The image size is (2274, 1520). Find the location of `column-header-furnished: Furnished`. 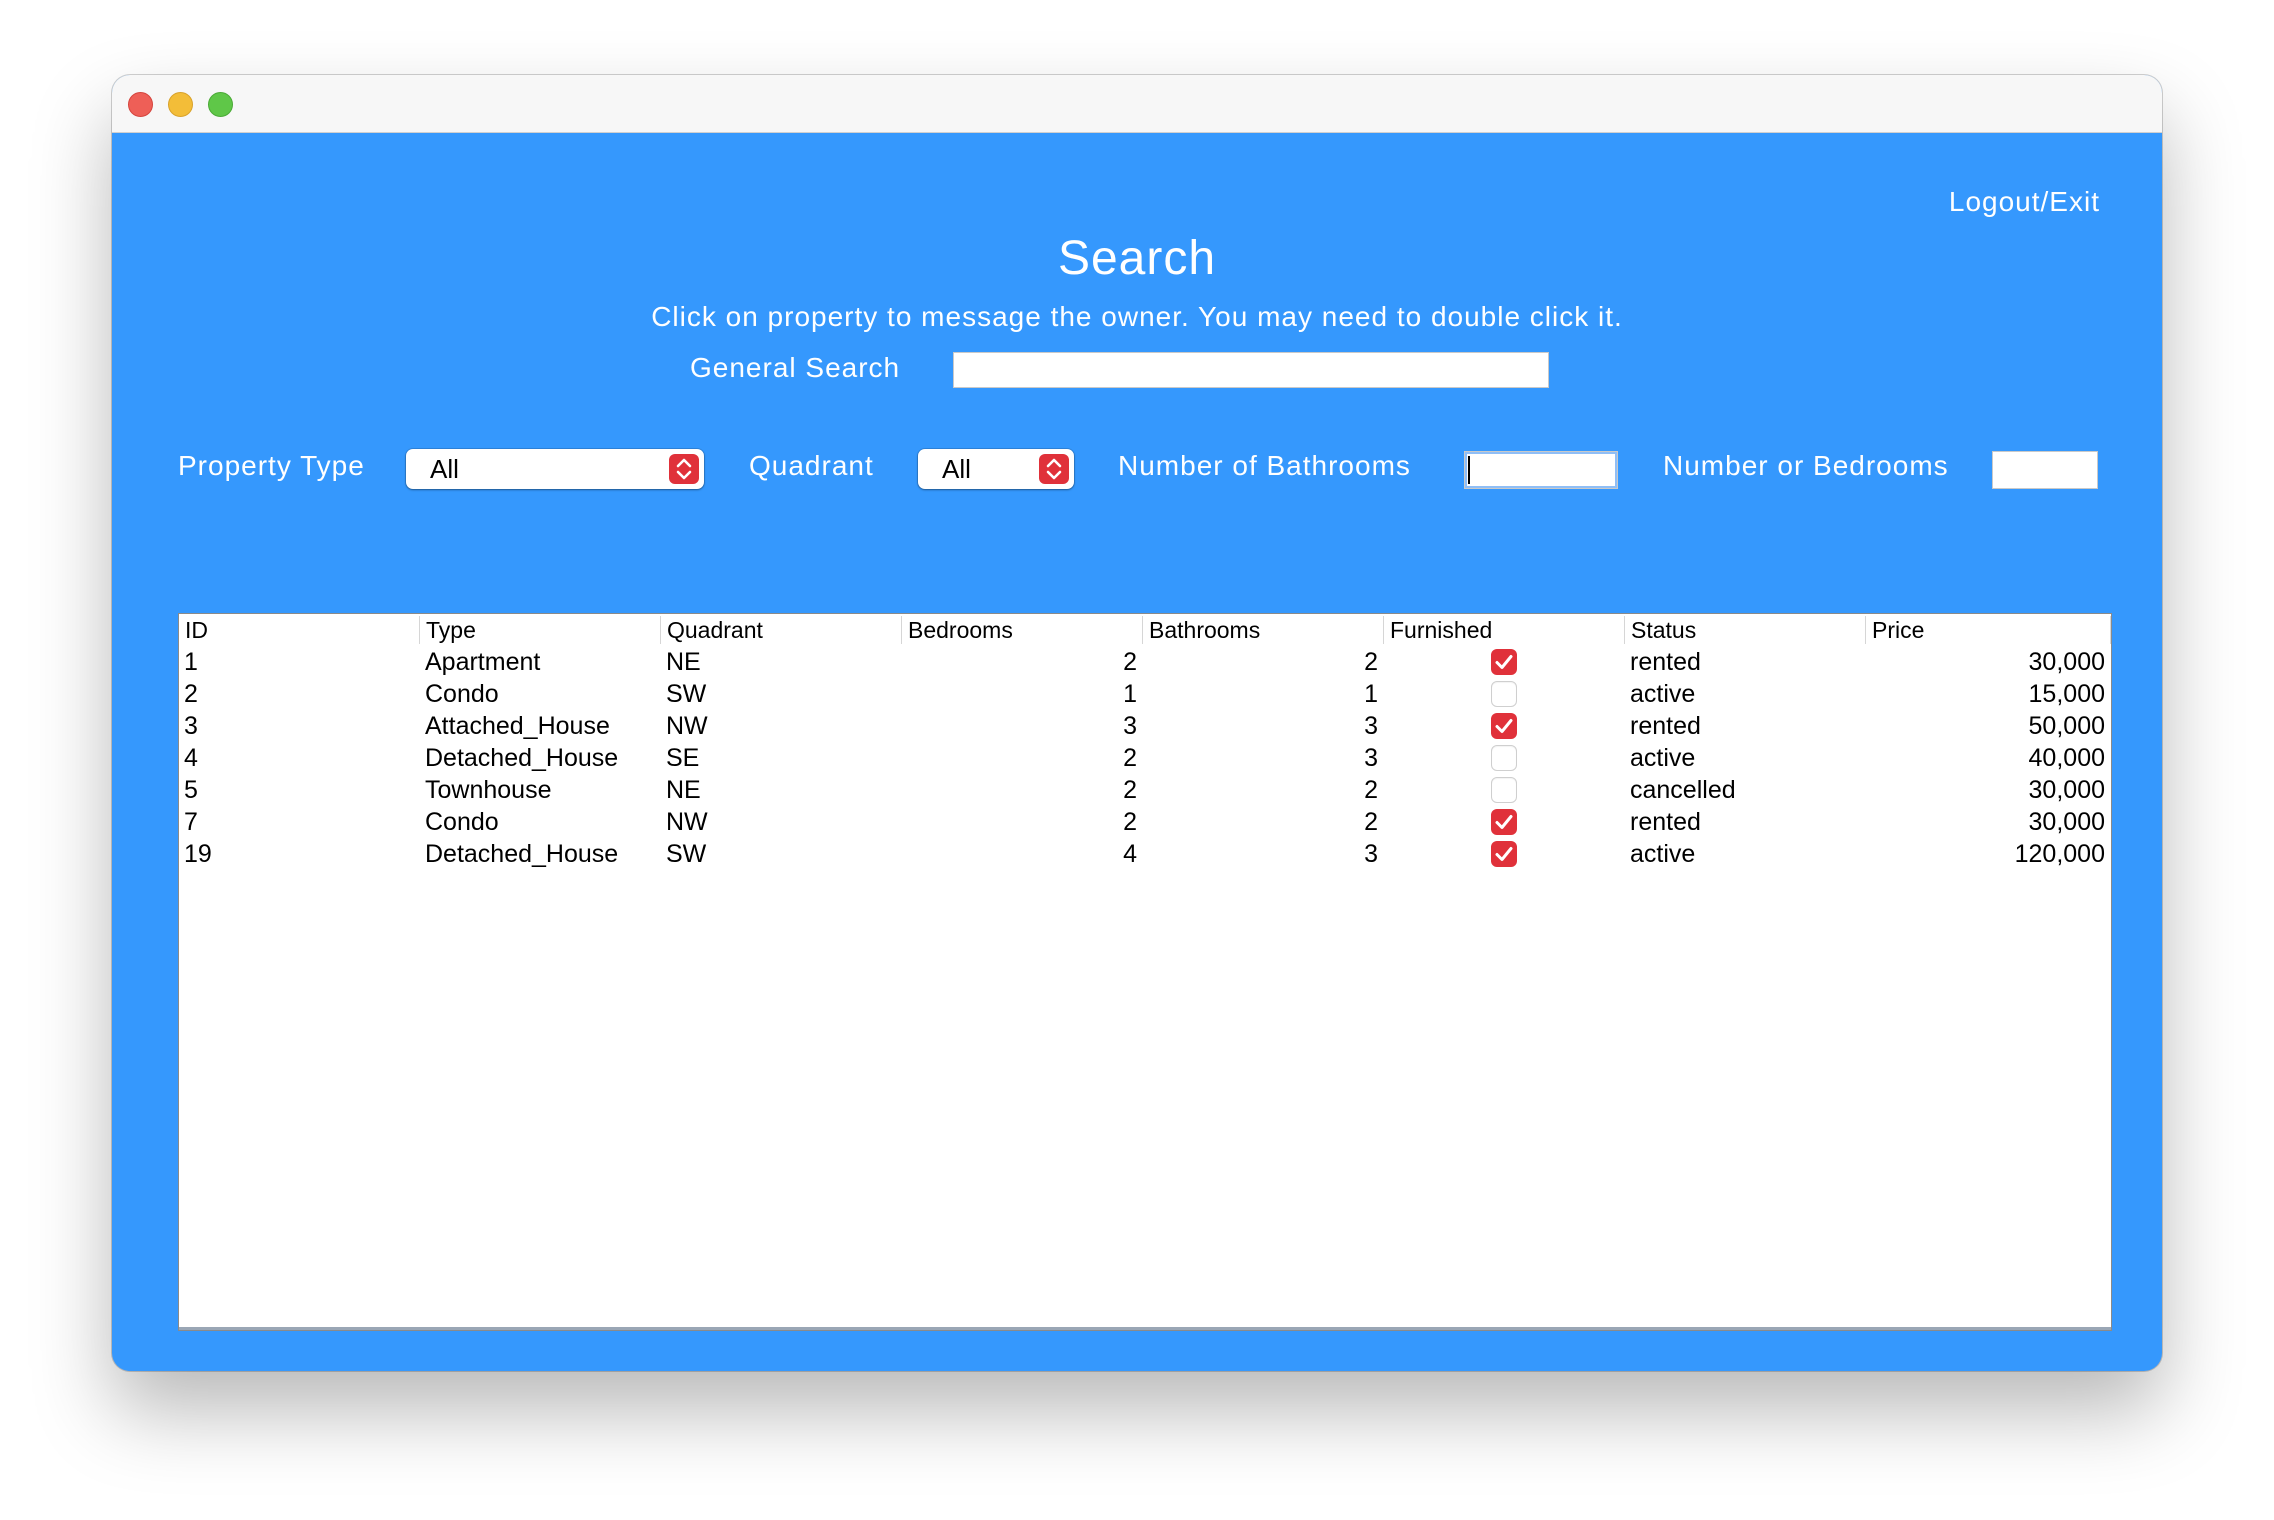

column-header-furnished: Furnished is located at coordinates (1504, 630).